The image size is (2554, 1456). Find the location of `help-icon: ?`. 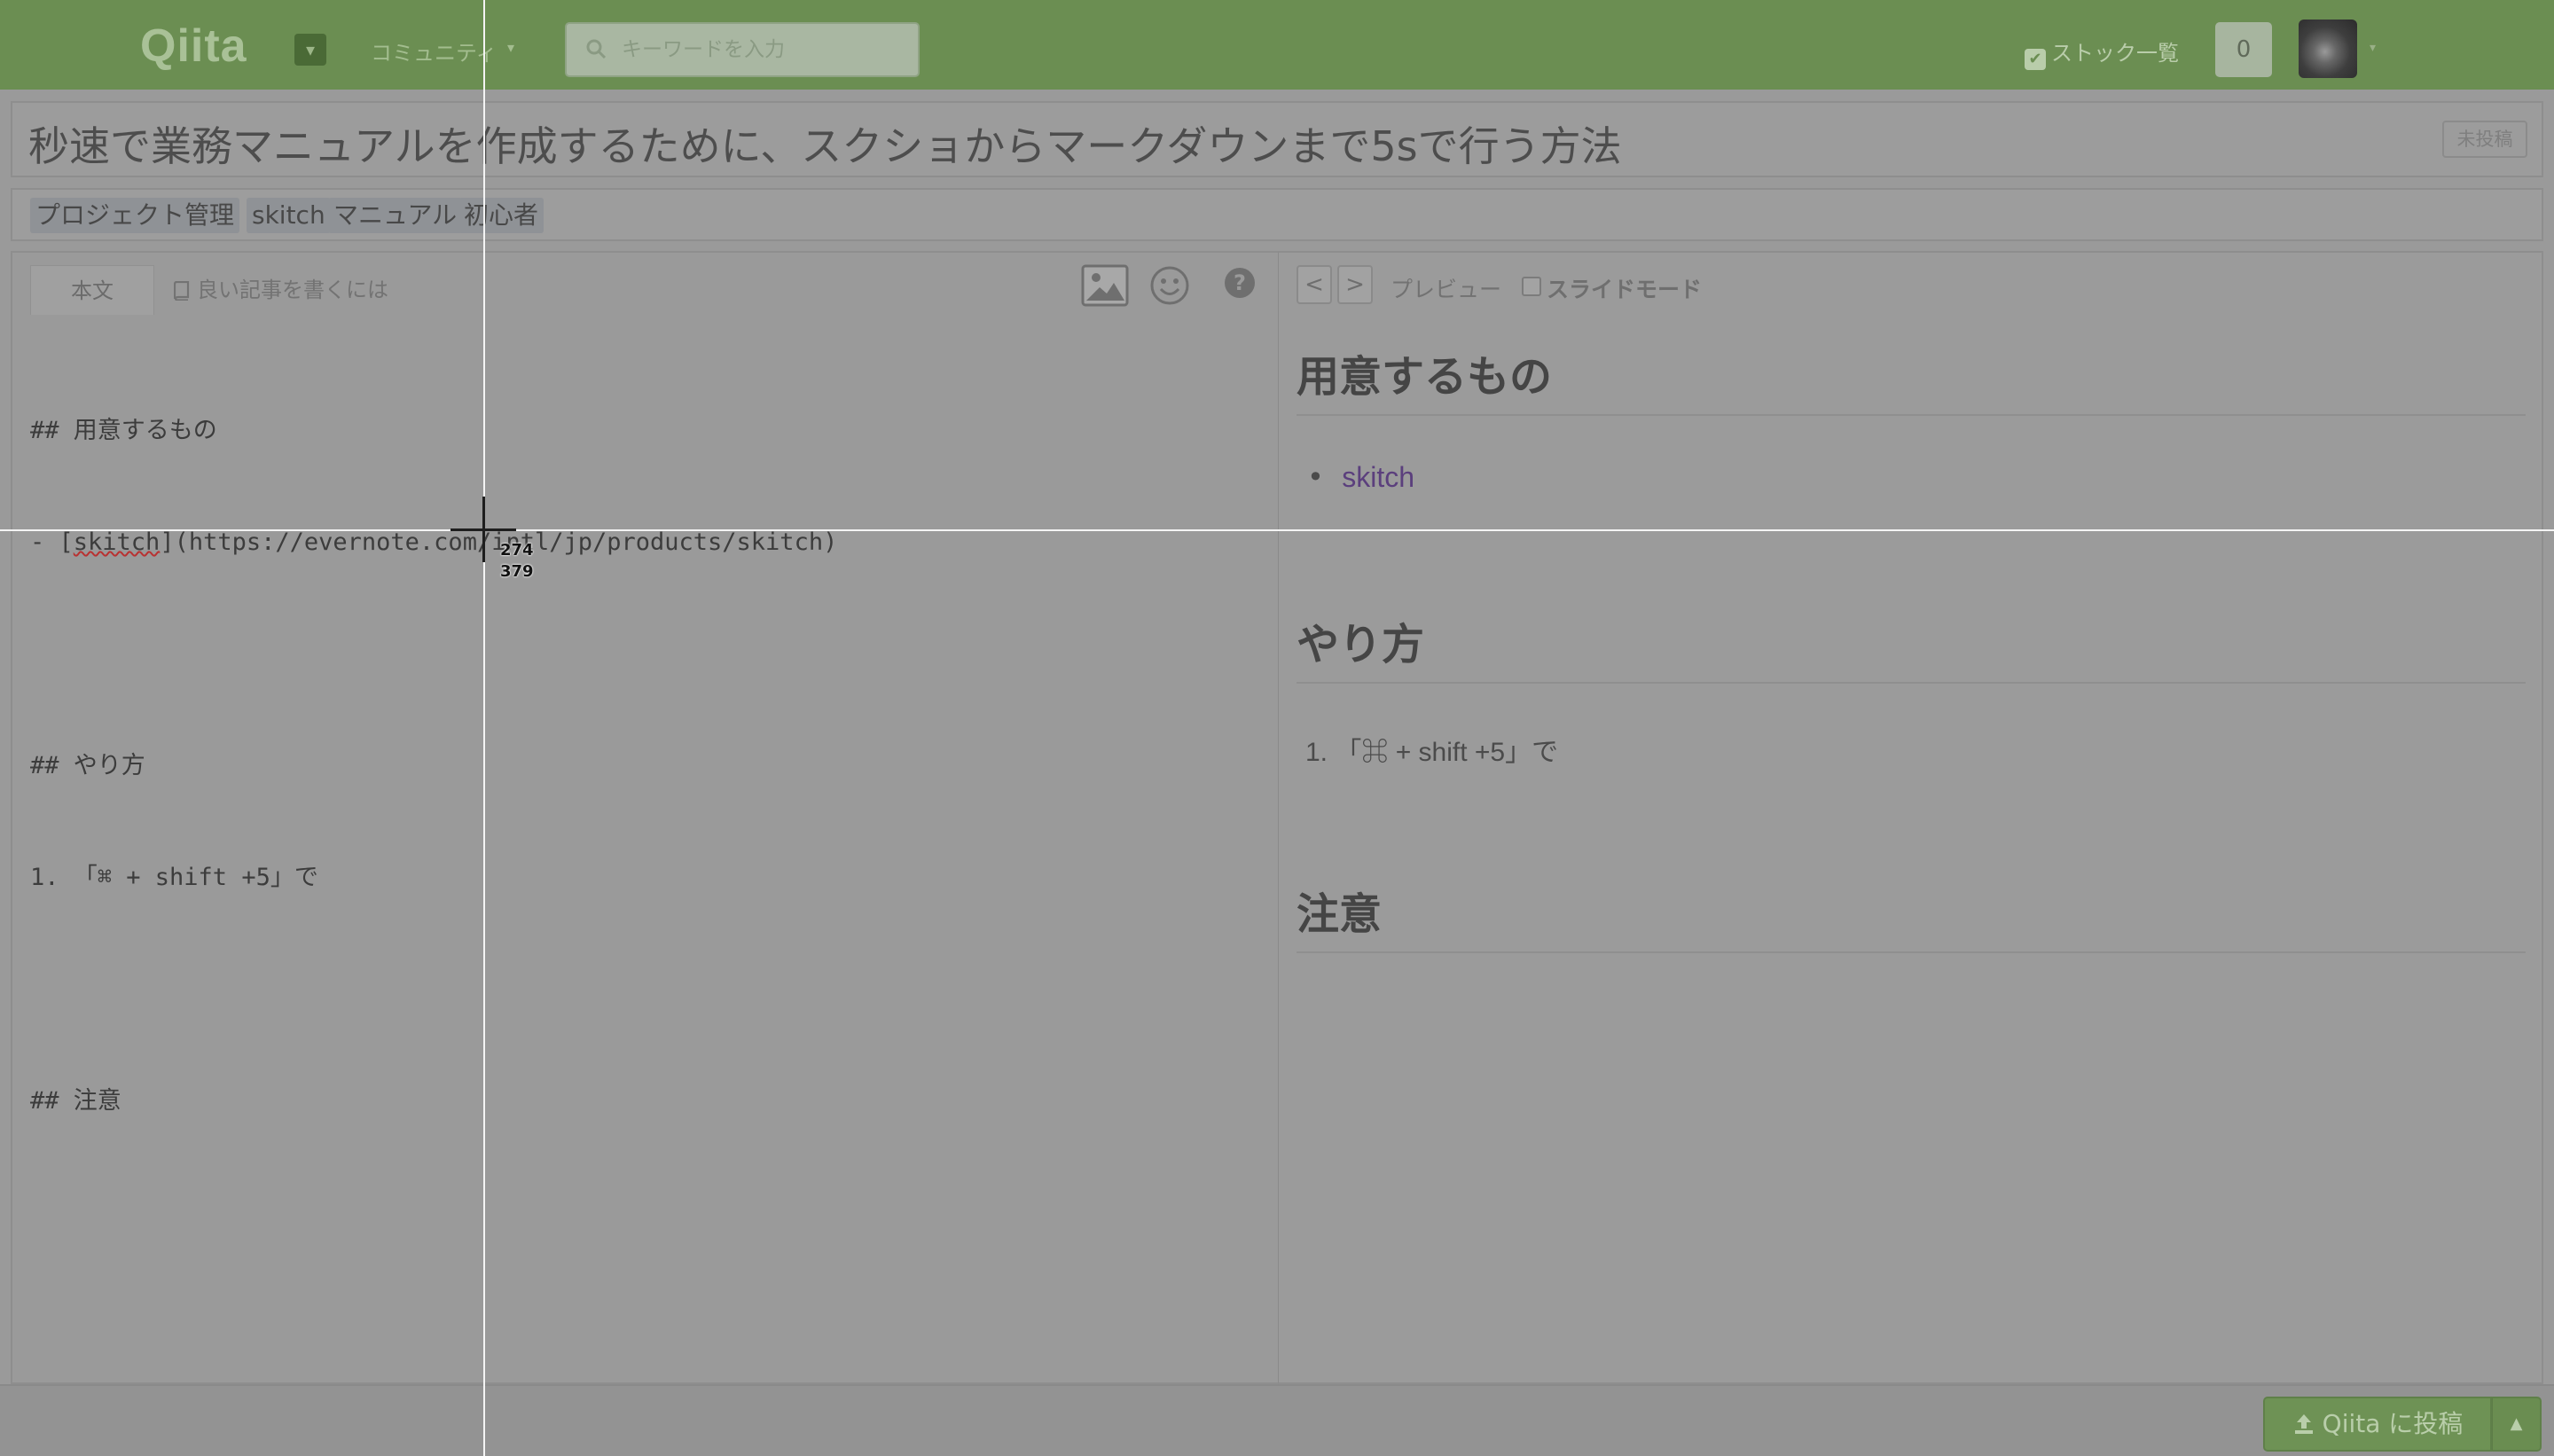

help-icon: ? is located at coordinates (1240, 283).